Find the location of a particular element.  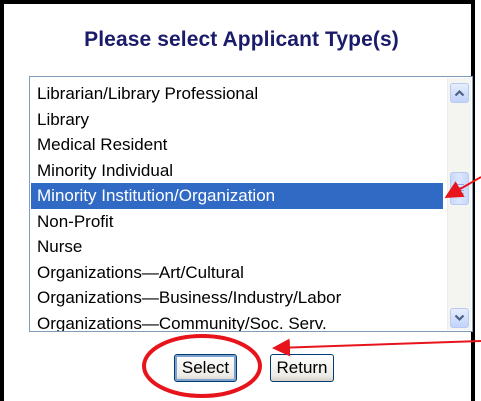

scroll-thumb is located at coordinates (459, 188).